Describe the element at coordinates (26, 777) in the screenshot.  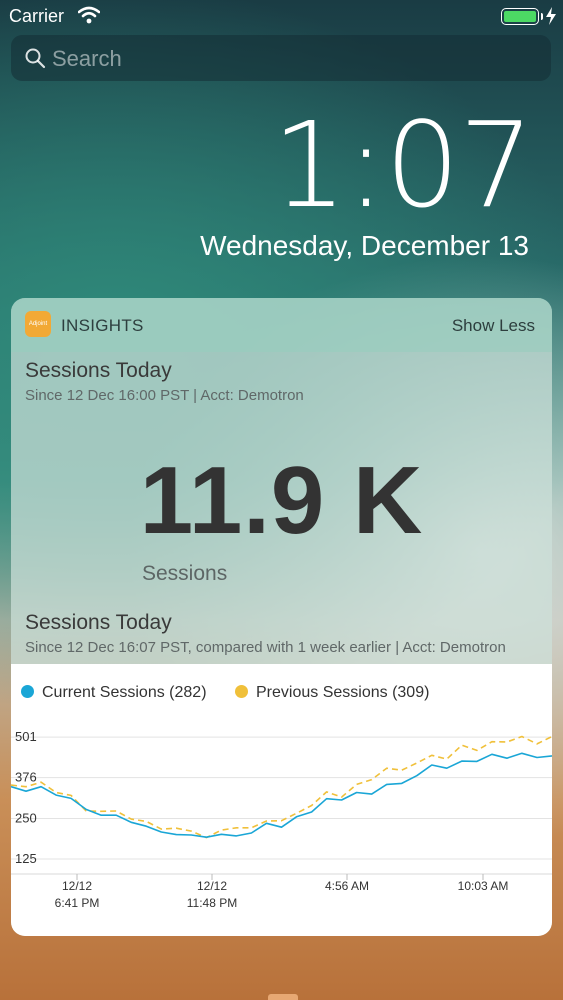
I see `y-tick-label: 376` at that location.